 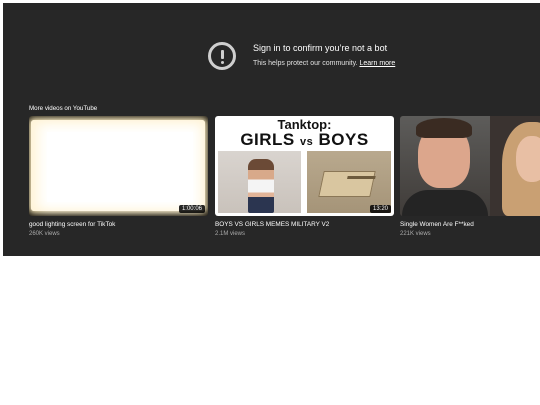 I want to click on learn-more-link: Learn more, so click(x=377, y=63).